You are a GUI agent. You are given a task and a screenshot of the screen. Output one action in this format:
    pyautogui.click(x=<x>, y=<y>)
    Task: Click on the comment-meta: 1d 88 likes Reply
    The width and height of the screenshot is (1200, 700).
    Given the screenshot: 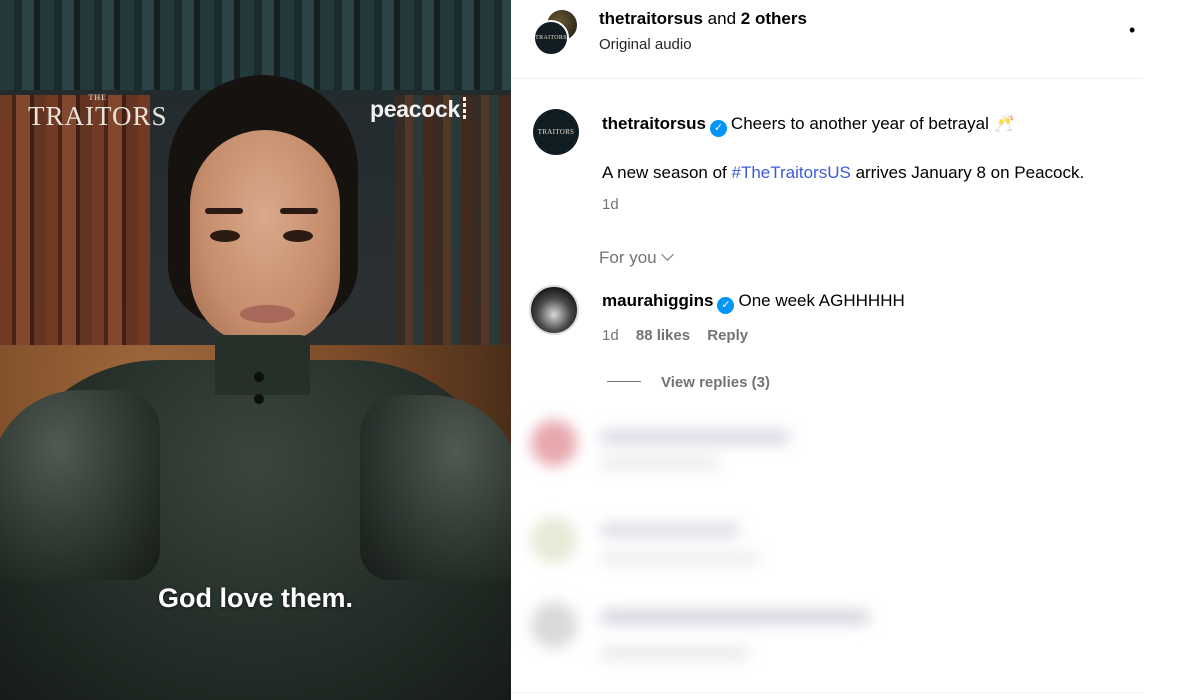 What is the action you would take?
    pyautogui.click(x=681, y=335)
    